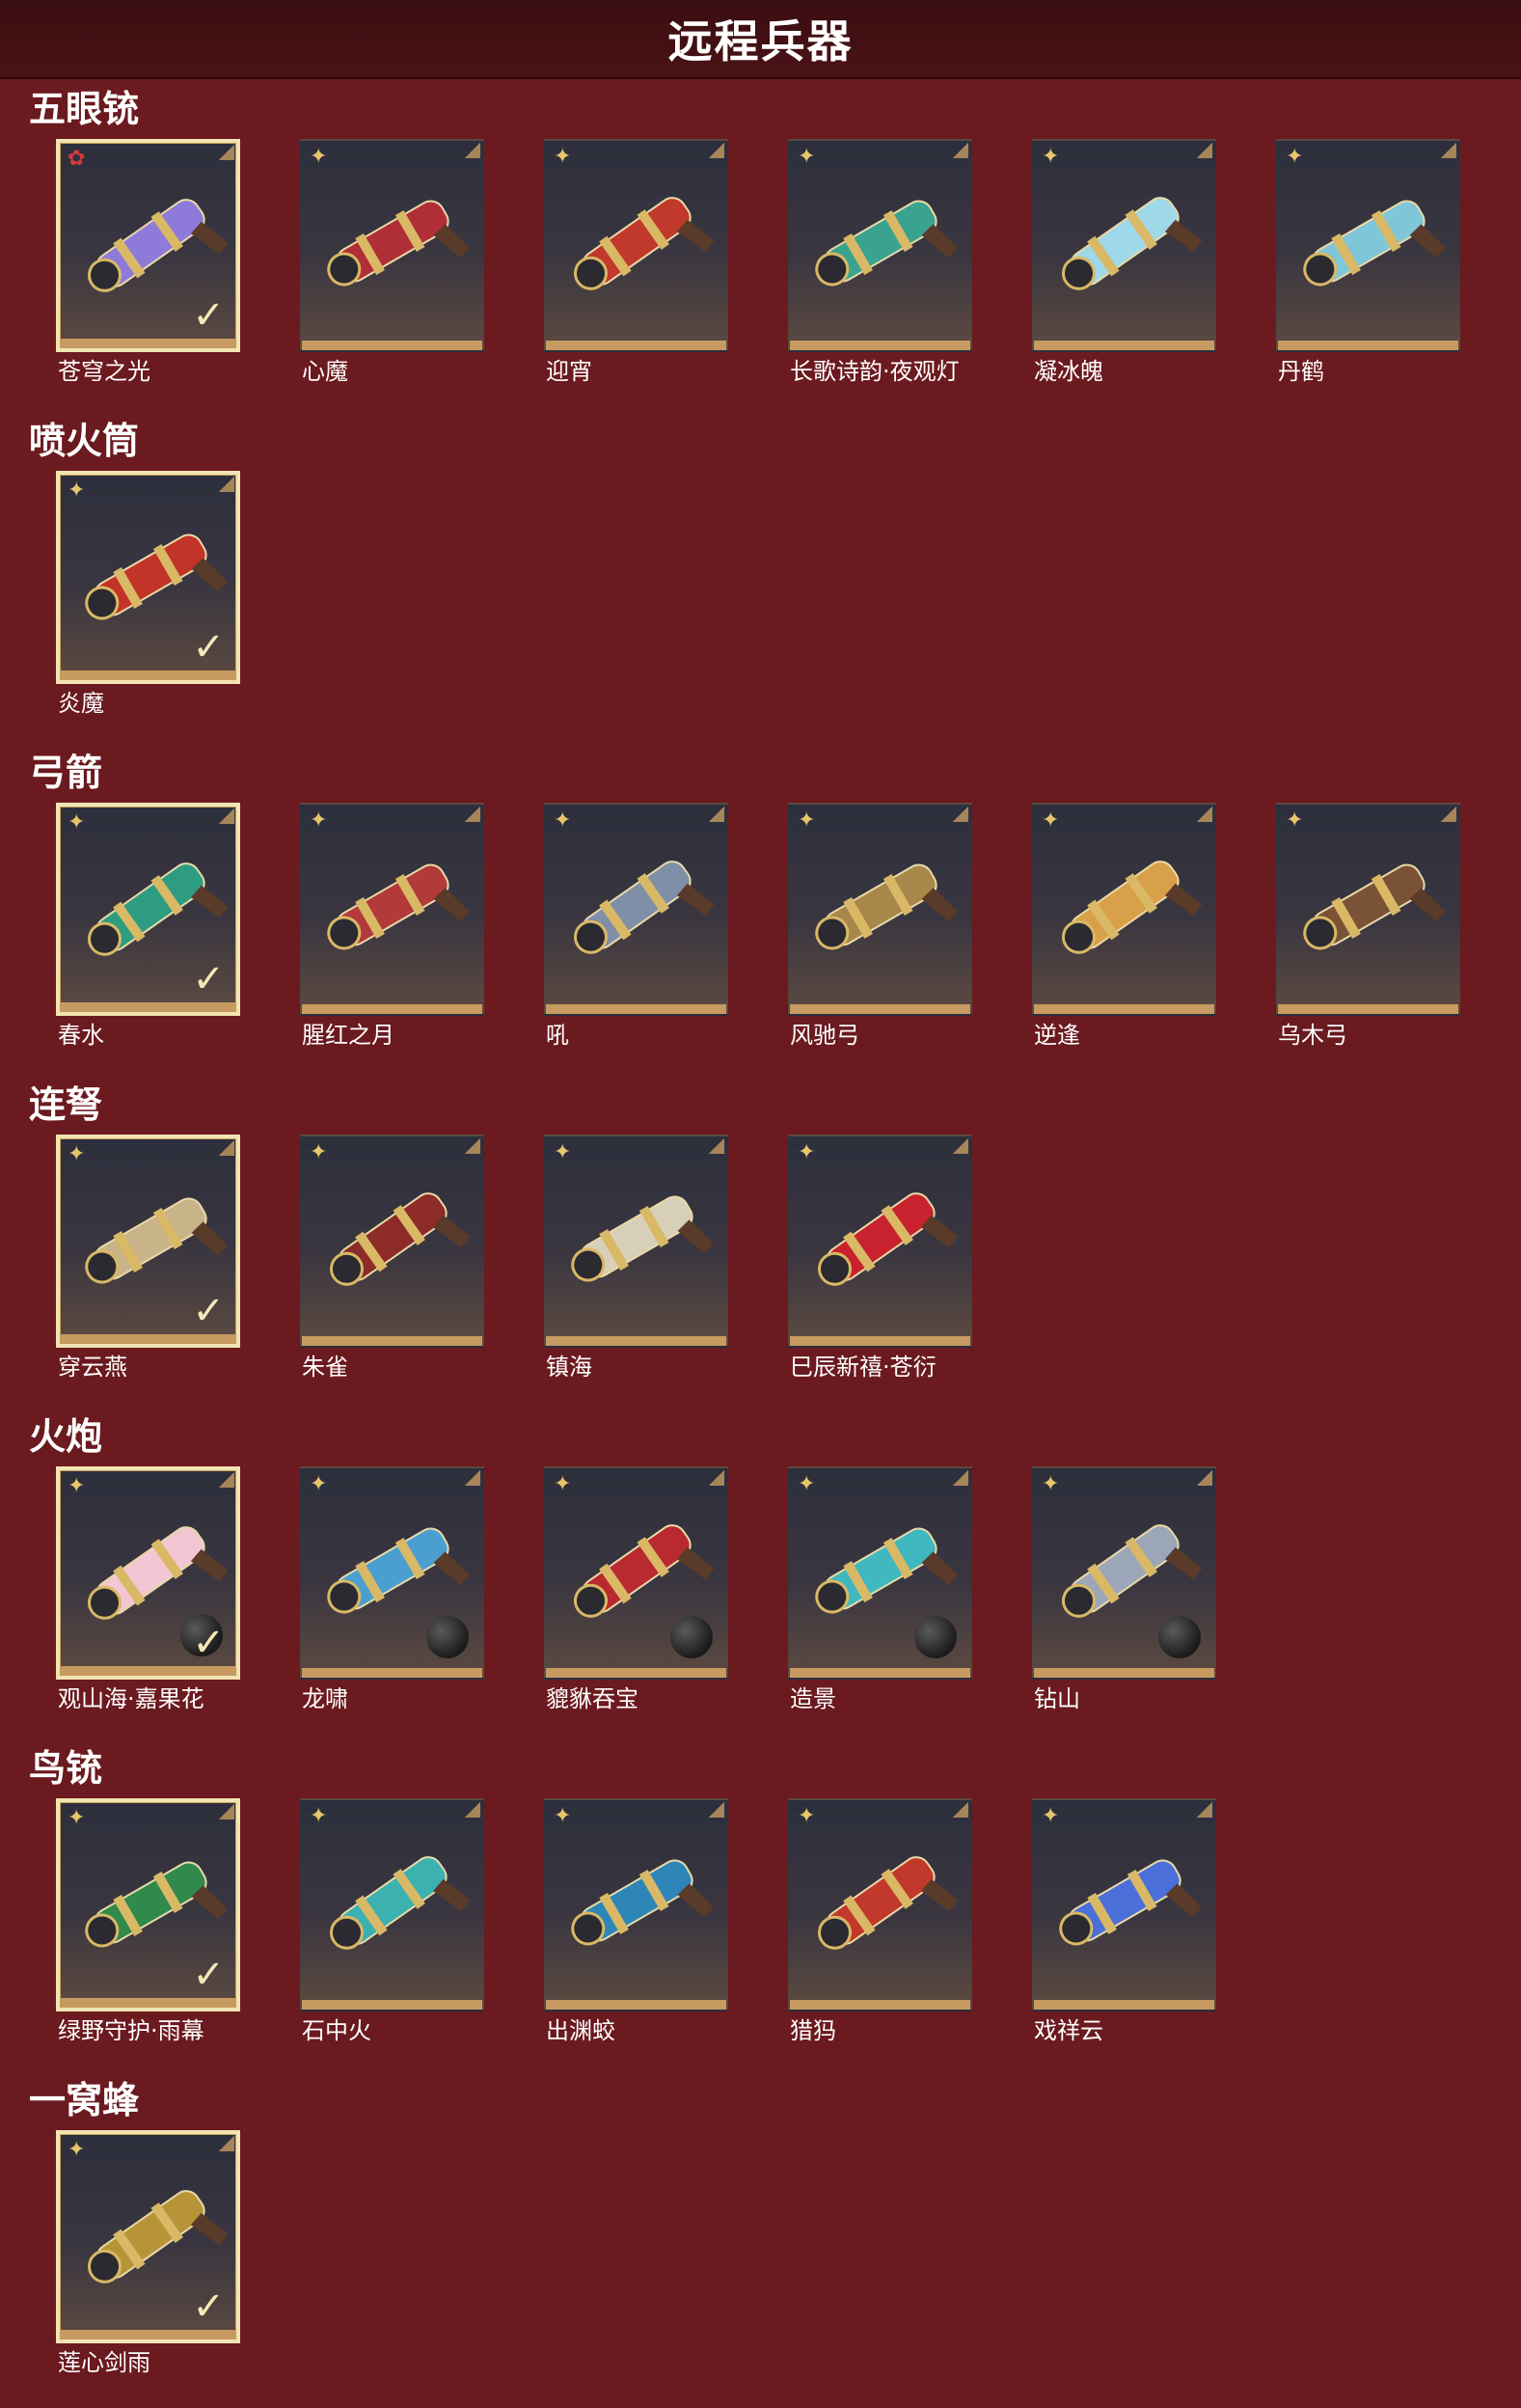 The image size is (1521, 2408). I want to click on weapon-name-label: 观山海·嘉果花, so click(131, 1698).